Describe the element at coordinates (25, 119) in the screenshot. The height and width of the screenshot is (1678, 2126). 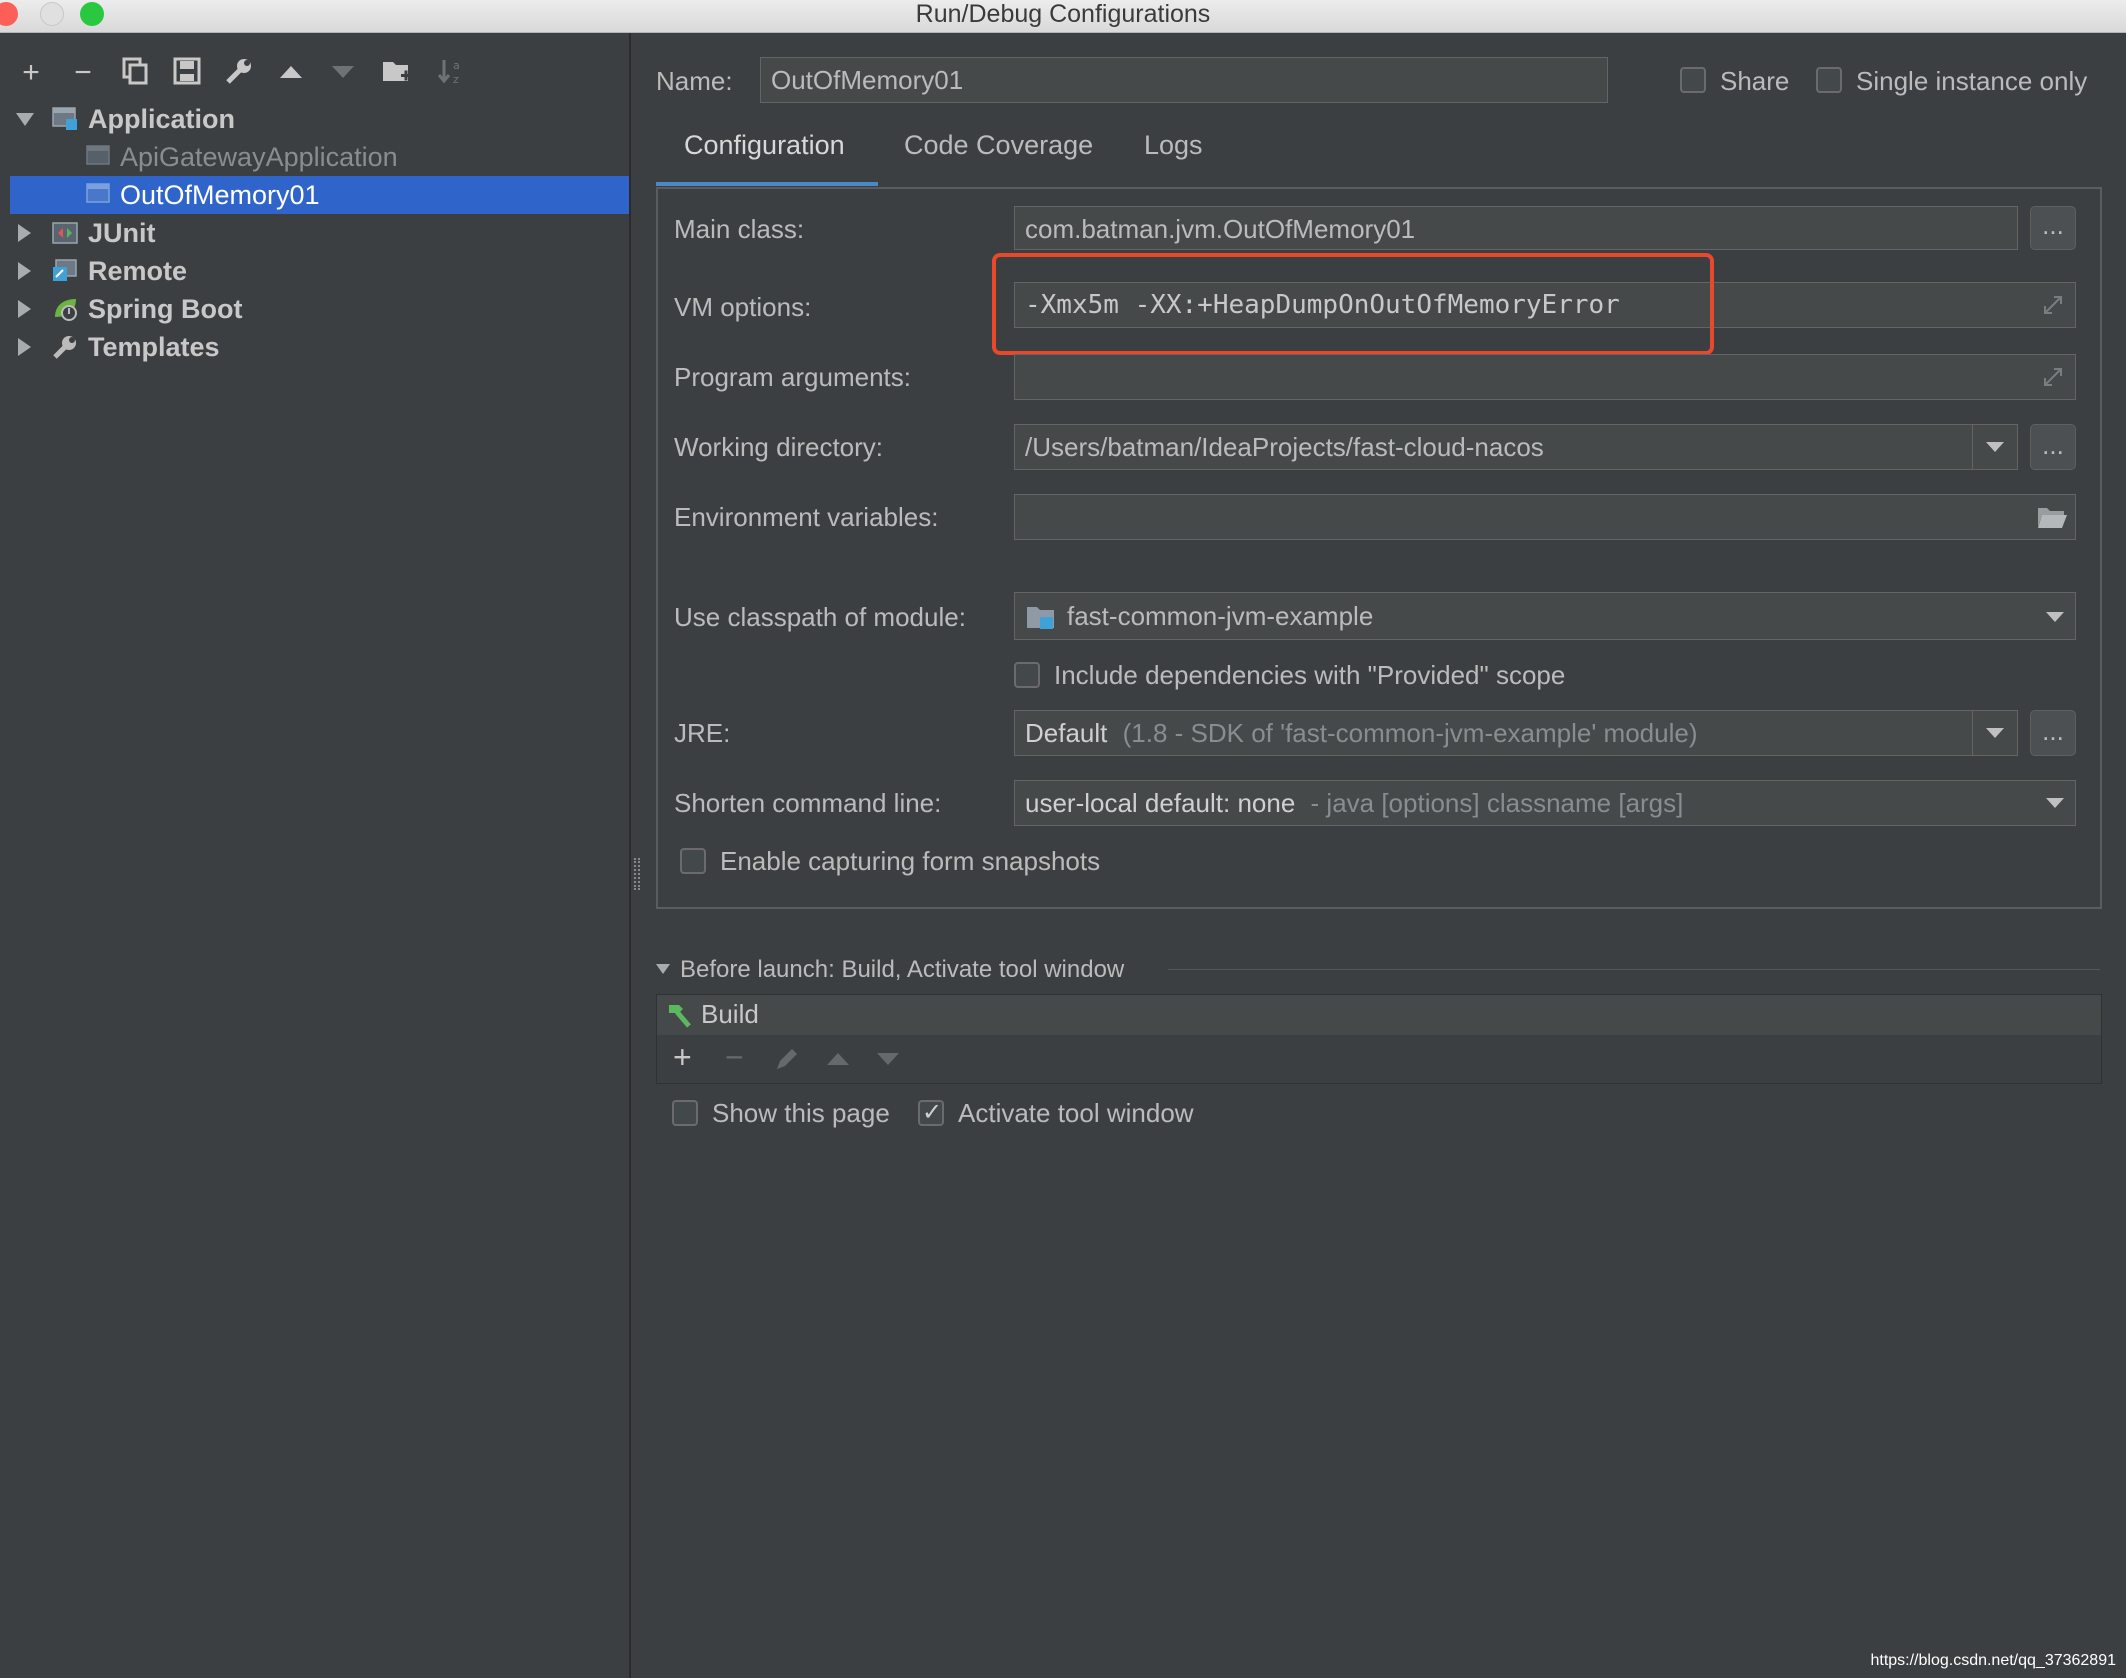
I see `collapse-arrow-icon` at that location.